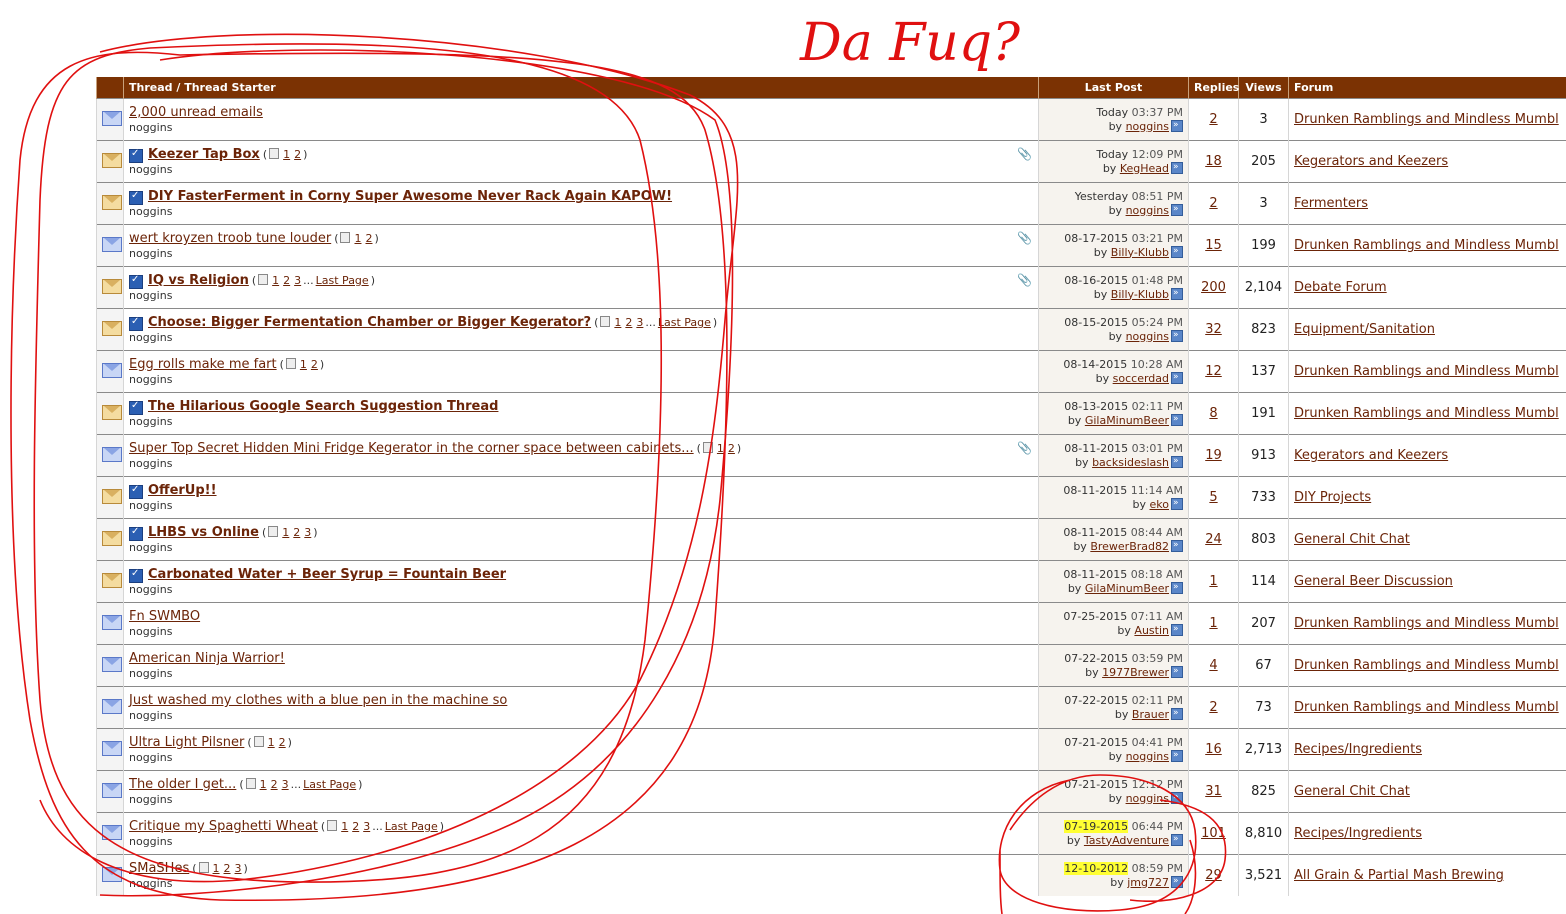 The image size is (1566, 914). Describe the element at coordinates (1427, 88) in the screenshot. I see `header-forum: Forum` at that location.